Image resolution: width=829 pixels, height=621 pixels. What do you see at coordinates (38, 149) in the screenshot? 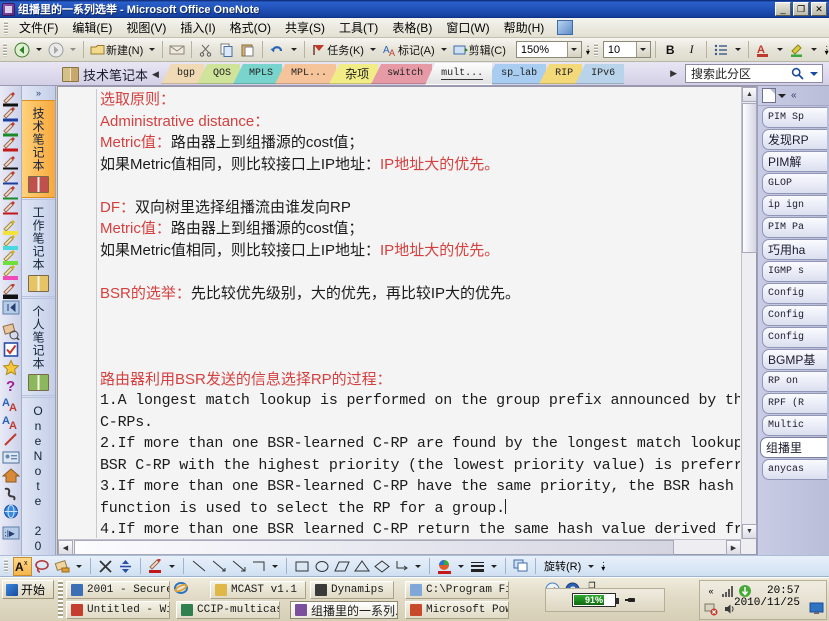
I see `notebook-item-1: 技术笔记本` at bounding box center [38, 149].